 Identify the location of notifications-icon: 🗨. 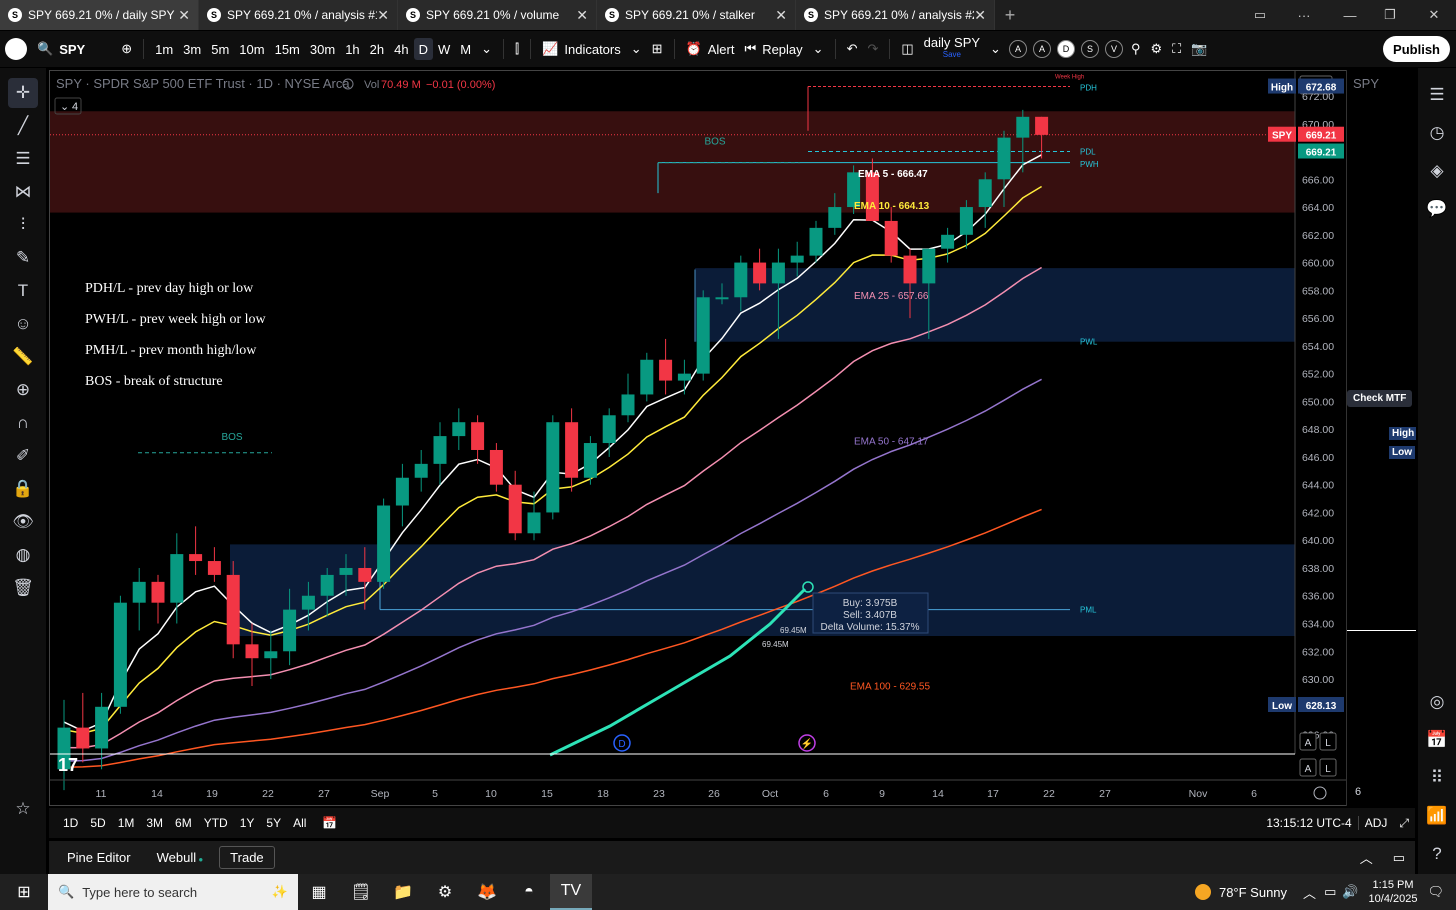
(1435, 892).